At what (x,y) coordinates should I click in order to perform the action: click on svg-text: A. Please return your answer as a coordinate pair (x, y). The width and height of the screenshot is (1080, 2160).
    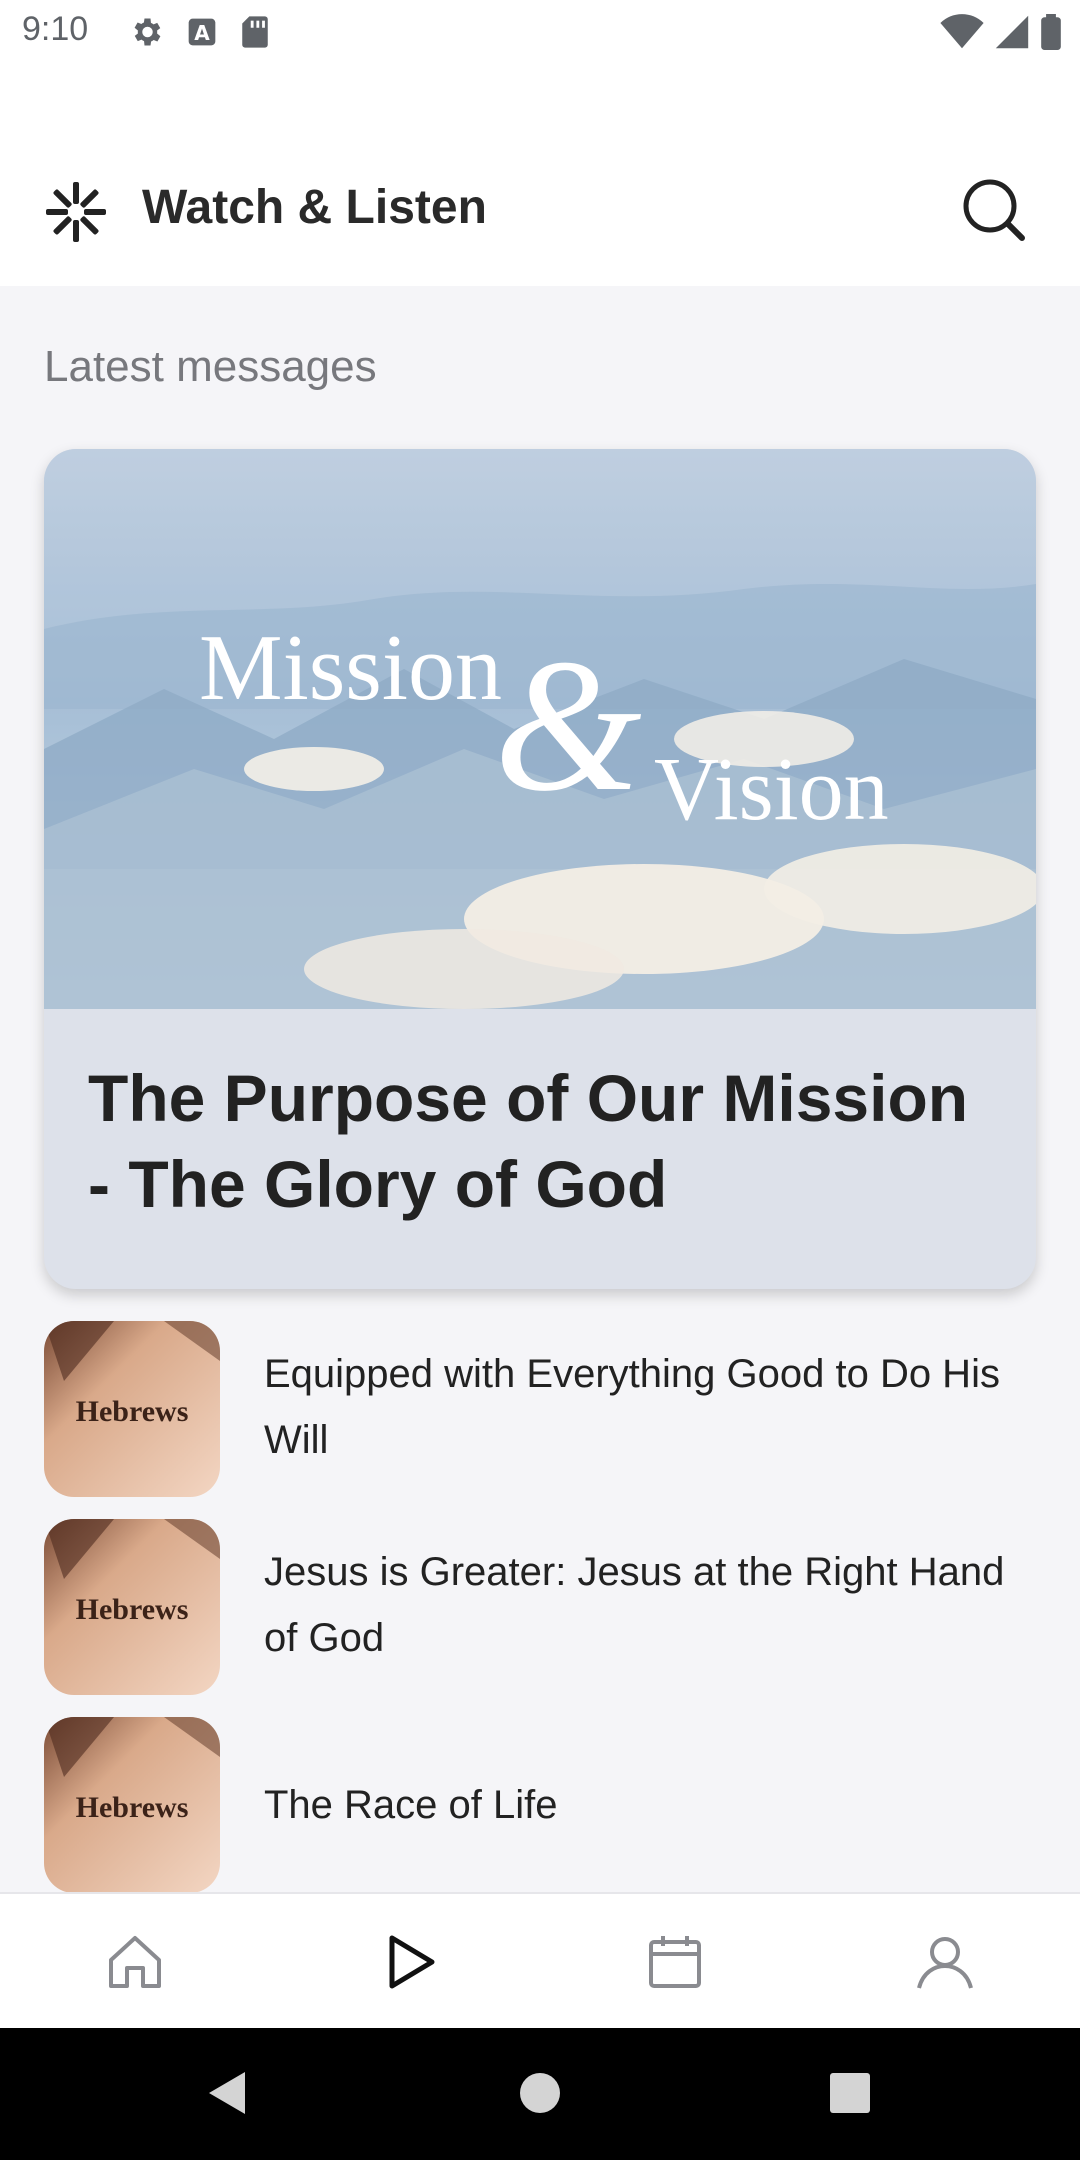
    Looking at the image, I should click on (202, 33).